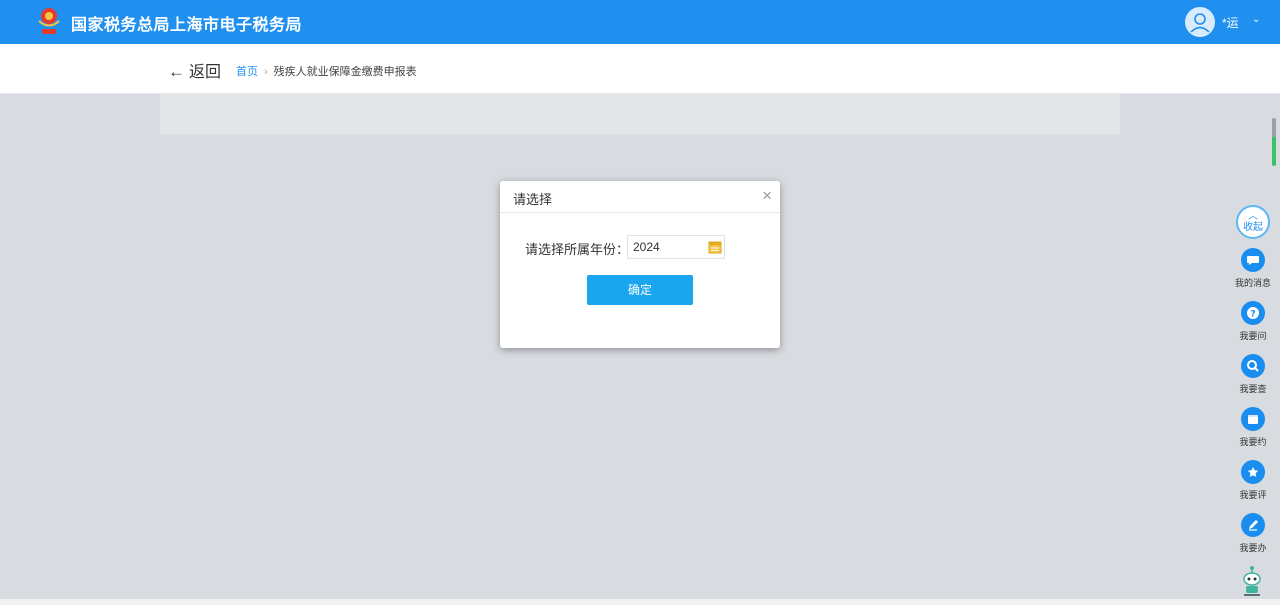 The image size is (1280, 605). Describe the element at coordinates (1253, 472) in the screenshot. I see `rate-icon` at that location.